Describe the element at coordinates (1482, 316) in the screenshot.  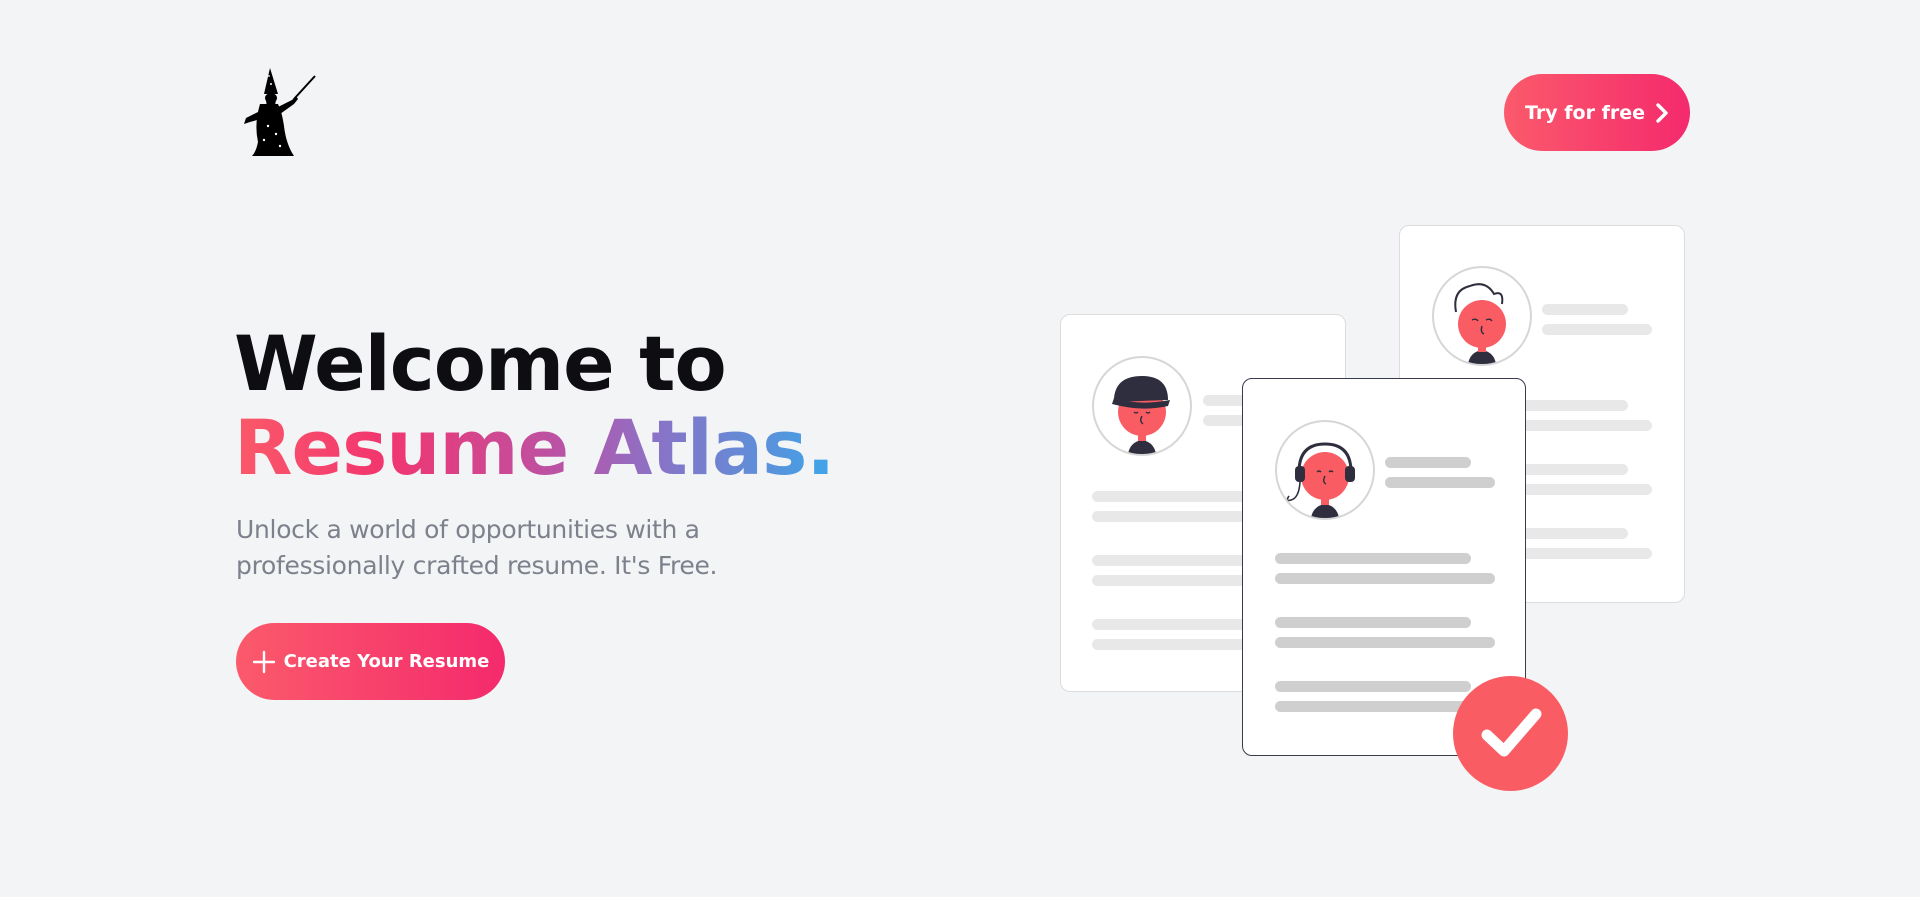
I see `curly-hair-avatar-icon` at that location.